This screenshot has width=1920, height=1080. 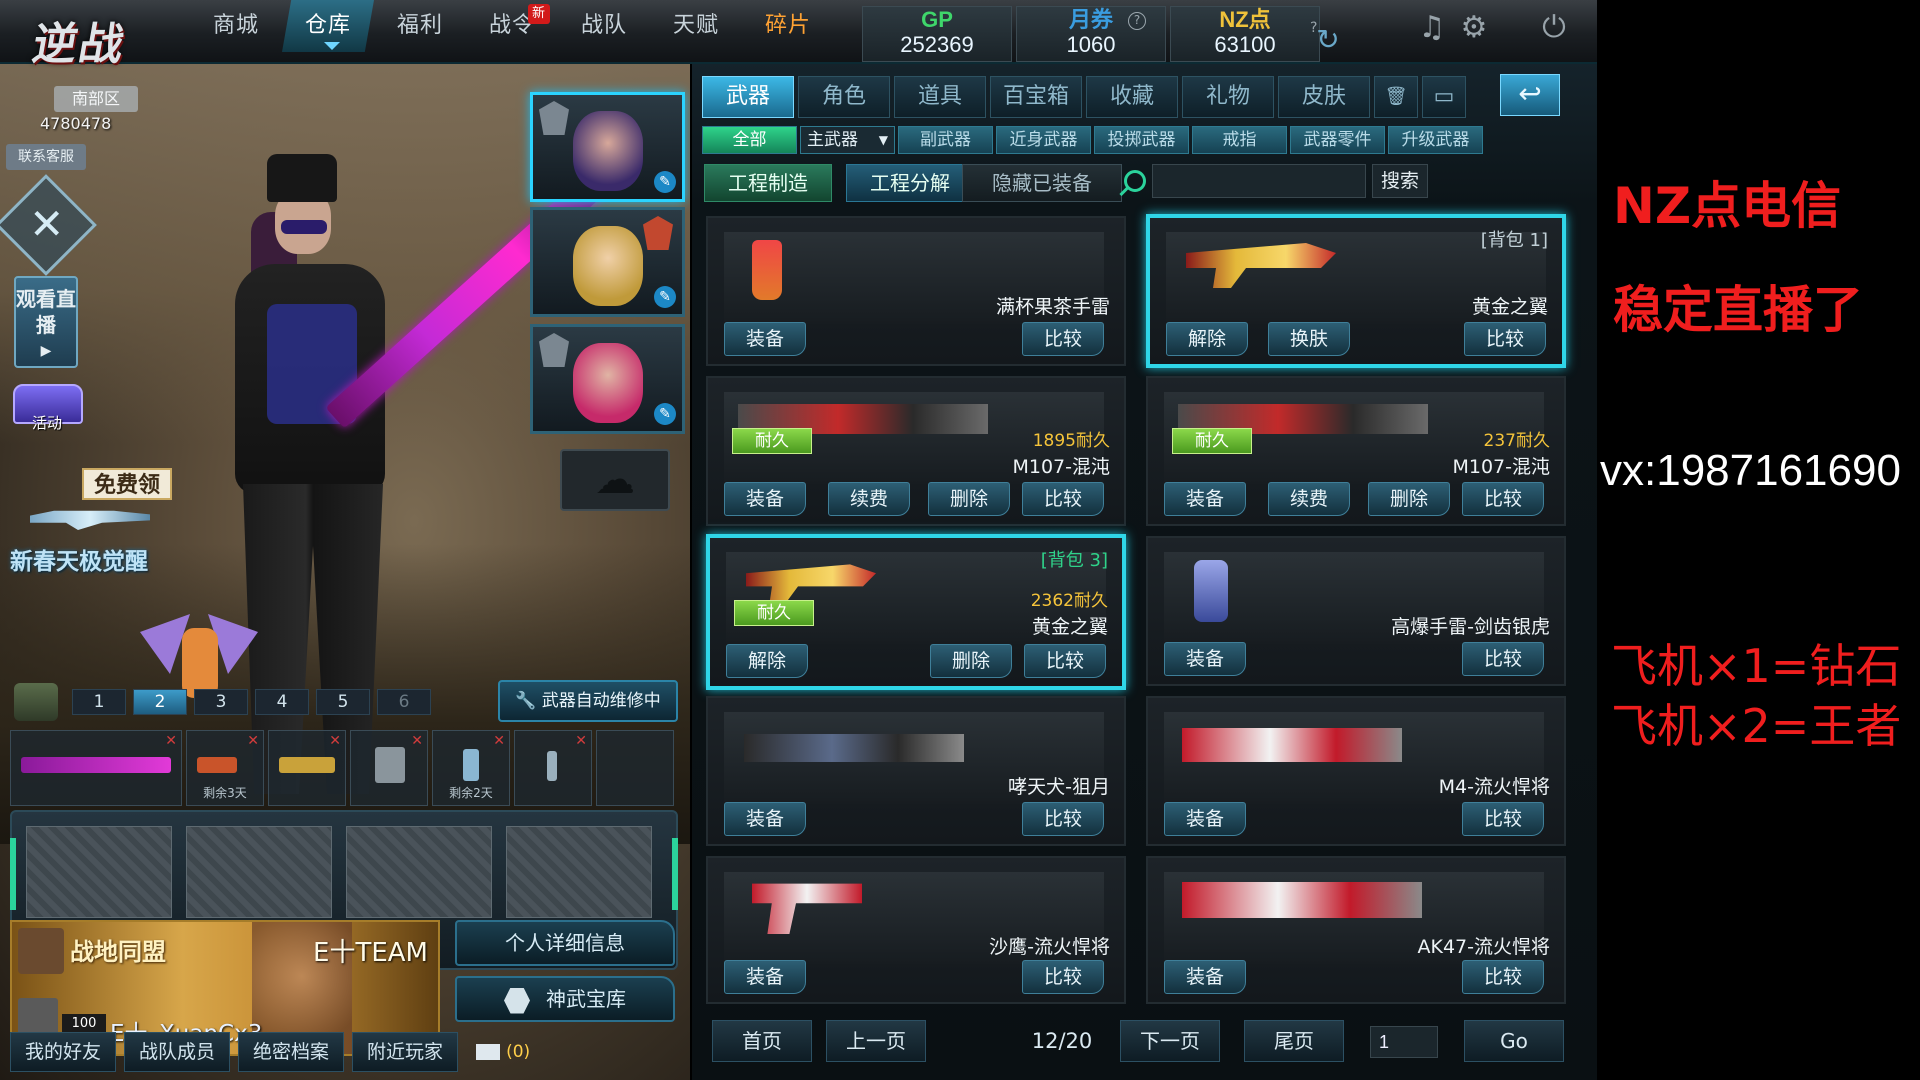 I want to click on subtab-all: 全部, so click(x=749, y=140).